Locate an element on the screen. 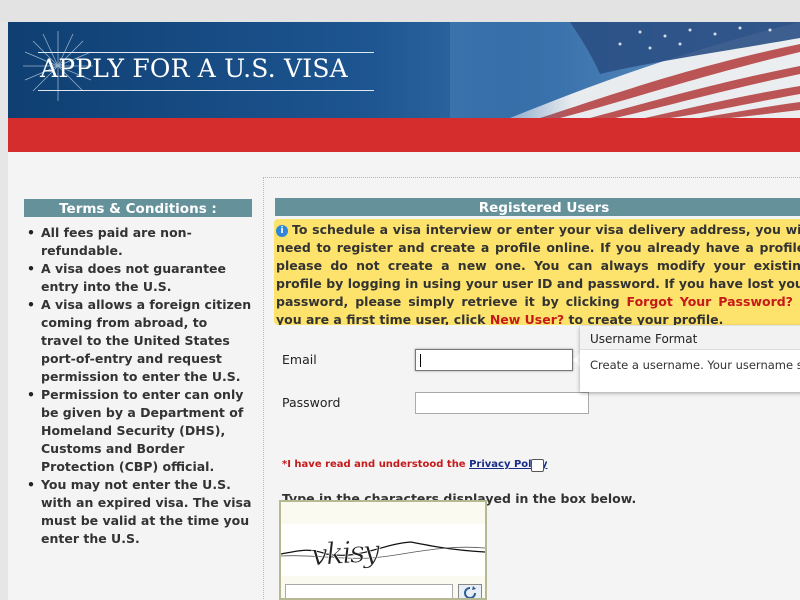 The image size is (800, 600). info-text: to create your profile. is located at coordinates (644, 318).